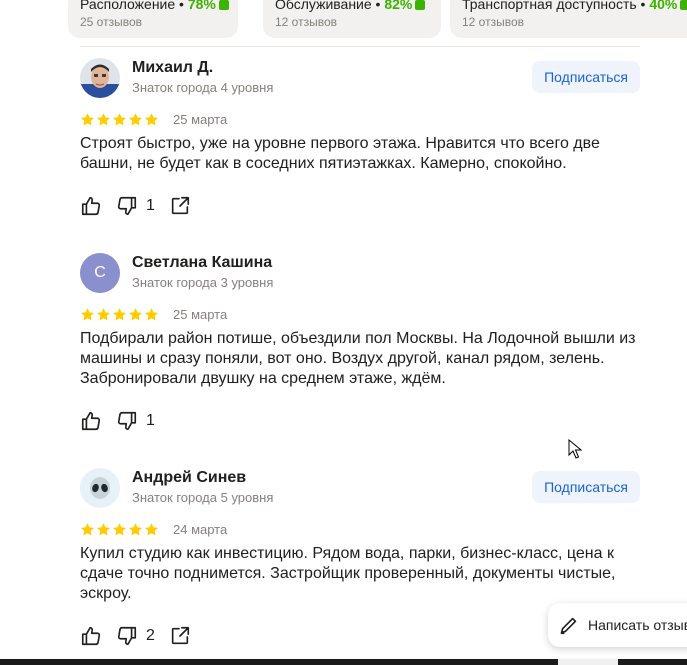 The image size is (687, 665). I want to click on author-level: Знаток города 4 уровня, so click(203, 87).